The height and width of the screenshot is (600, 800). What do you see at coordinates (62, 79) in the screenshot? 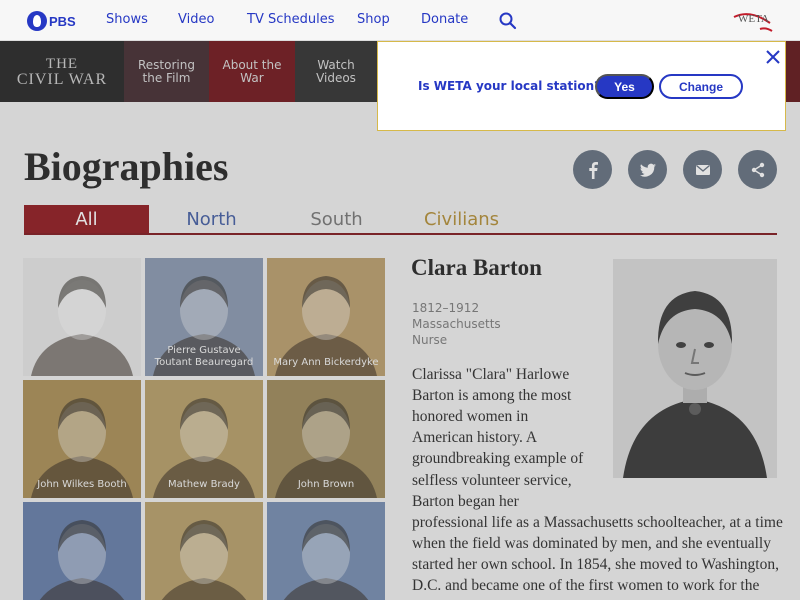
I see `brand-line-2: CIVIL WAR` at bounding box center [62, 79].